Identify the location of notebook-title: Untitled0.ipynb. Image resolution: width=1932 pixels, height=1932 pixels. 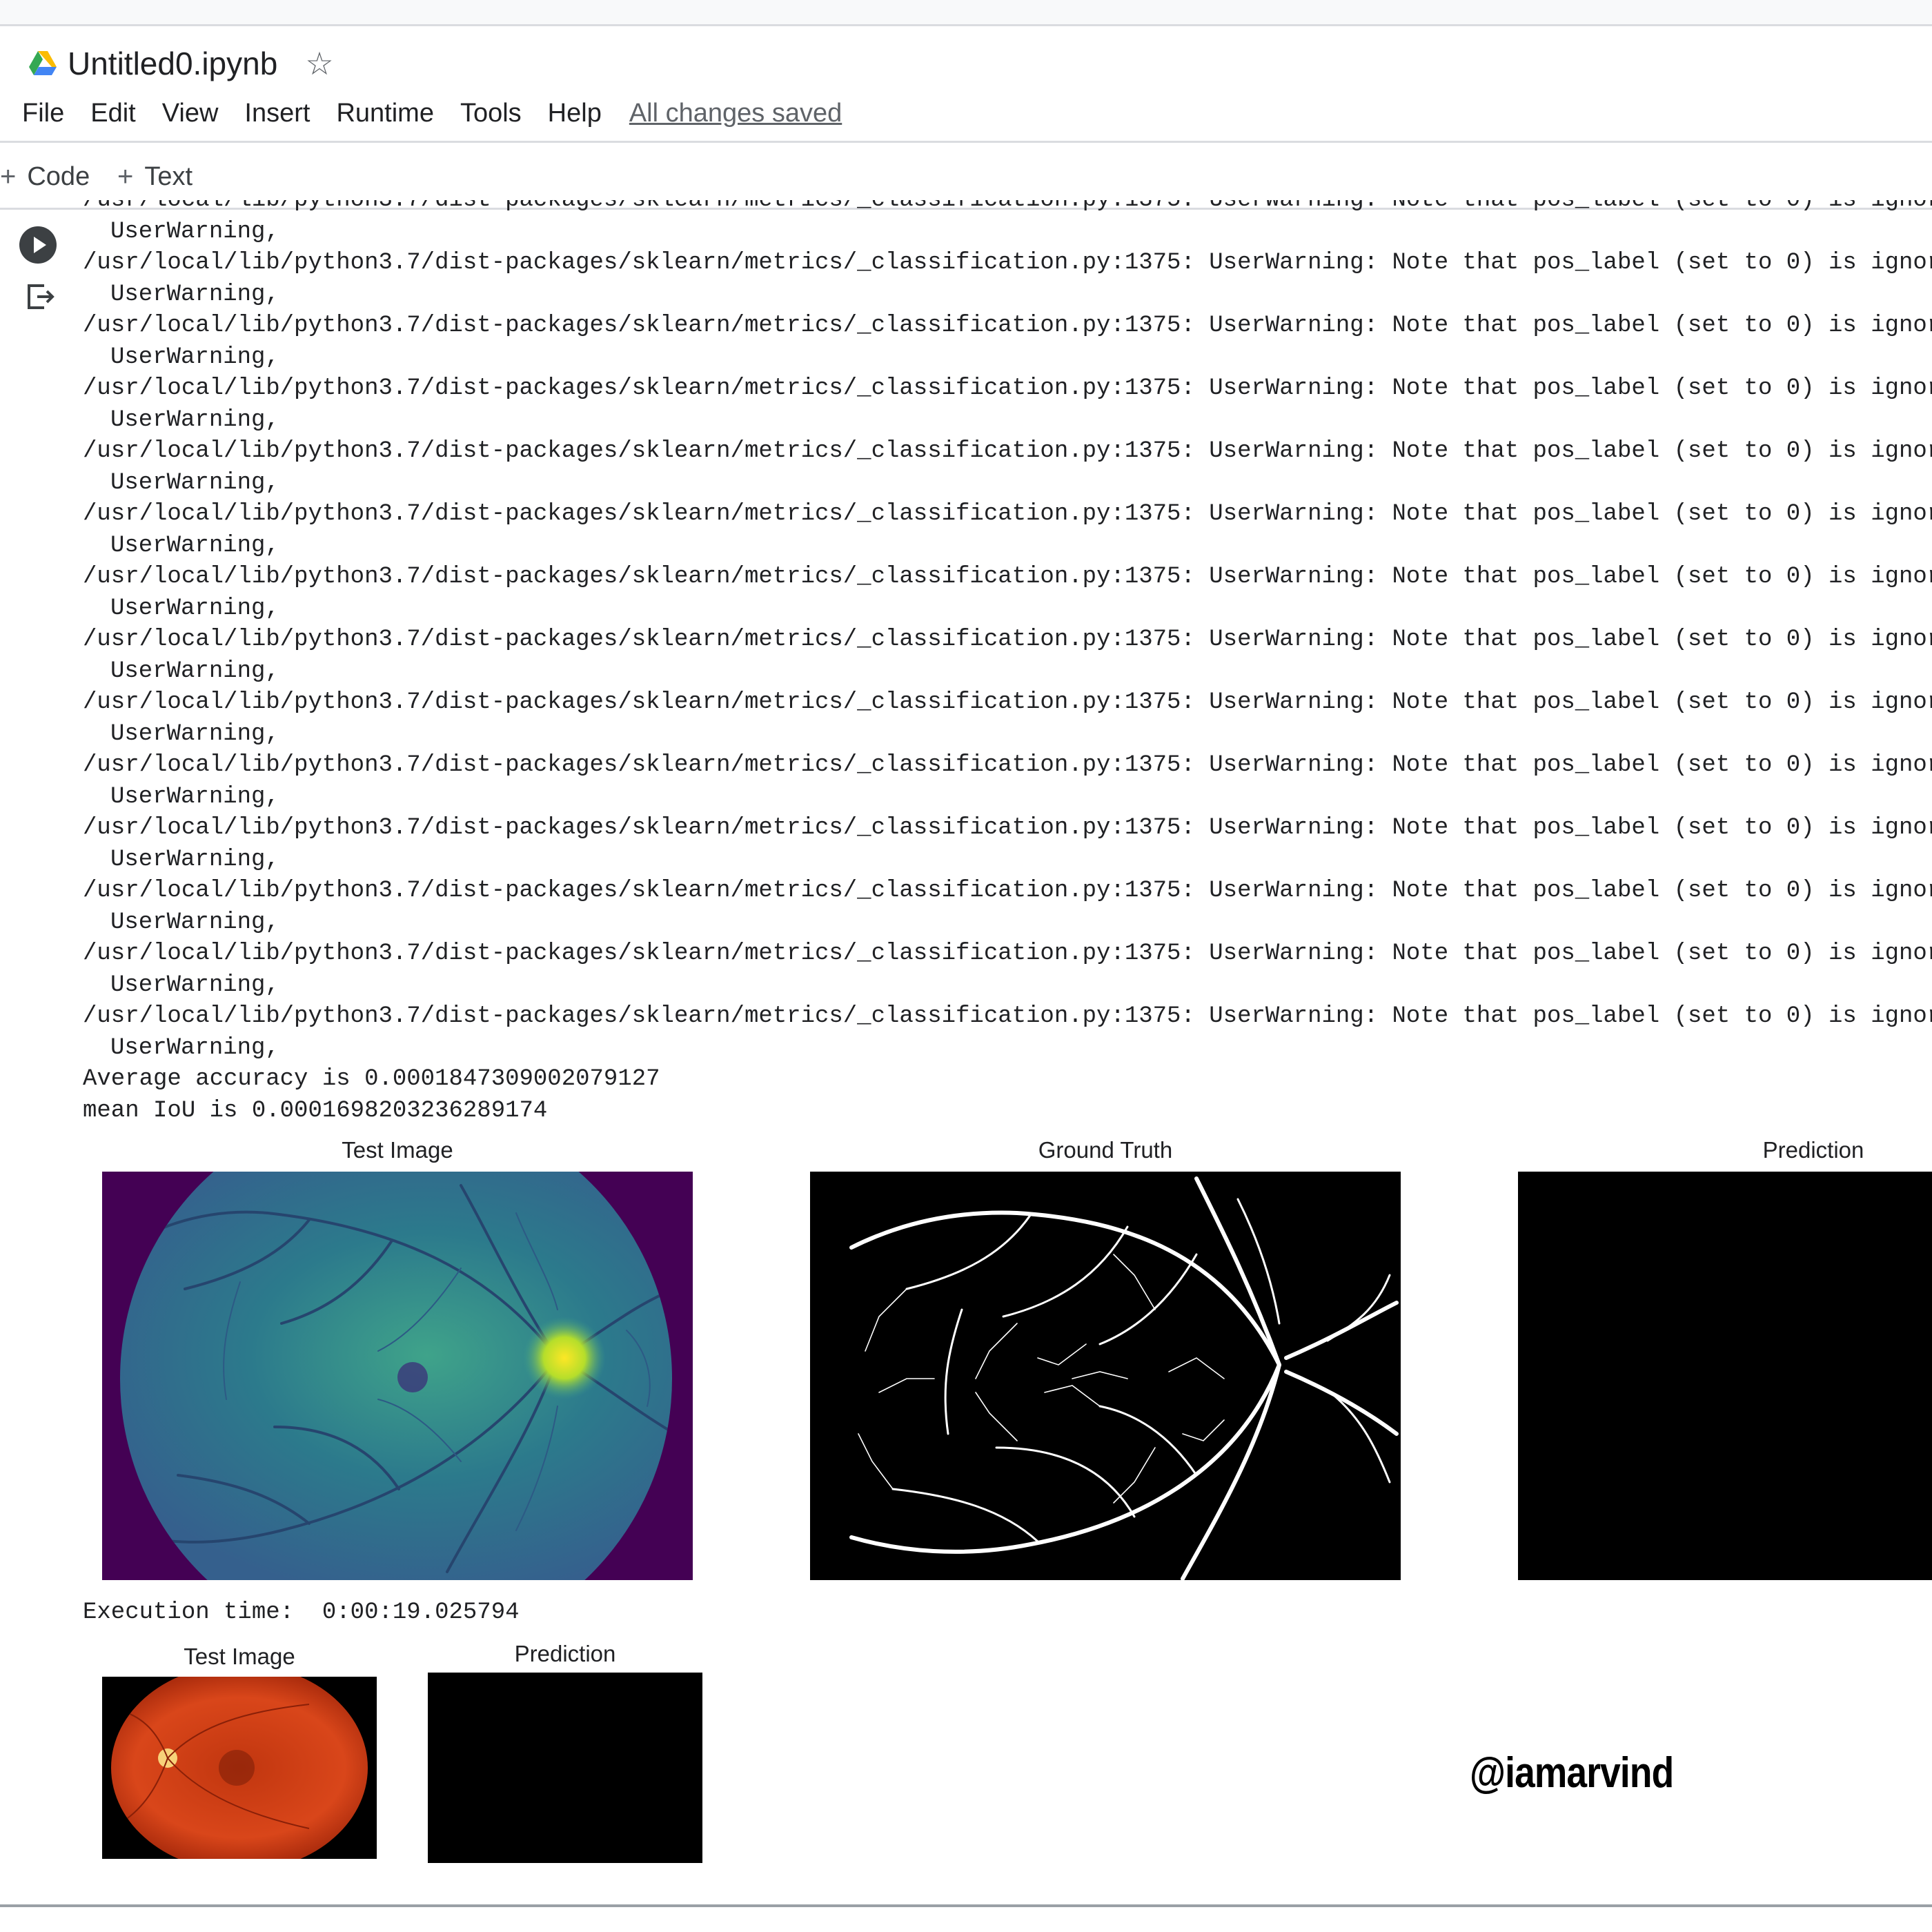
(172, 63).